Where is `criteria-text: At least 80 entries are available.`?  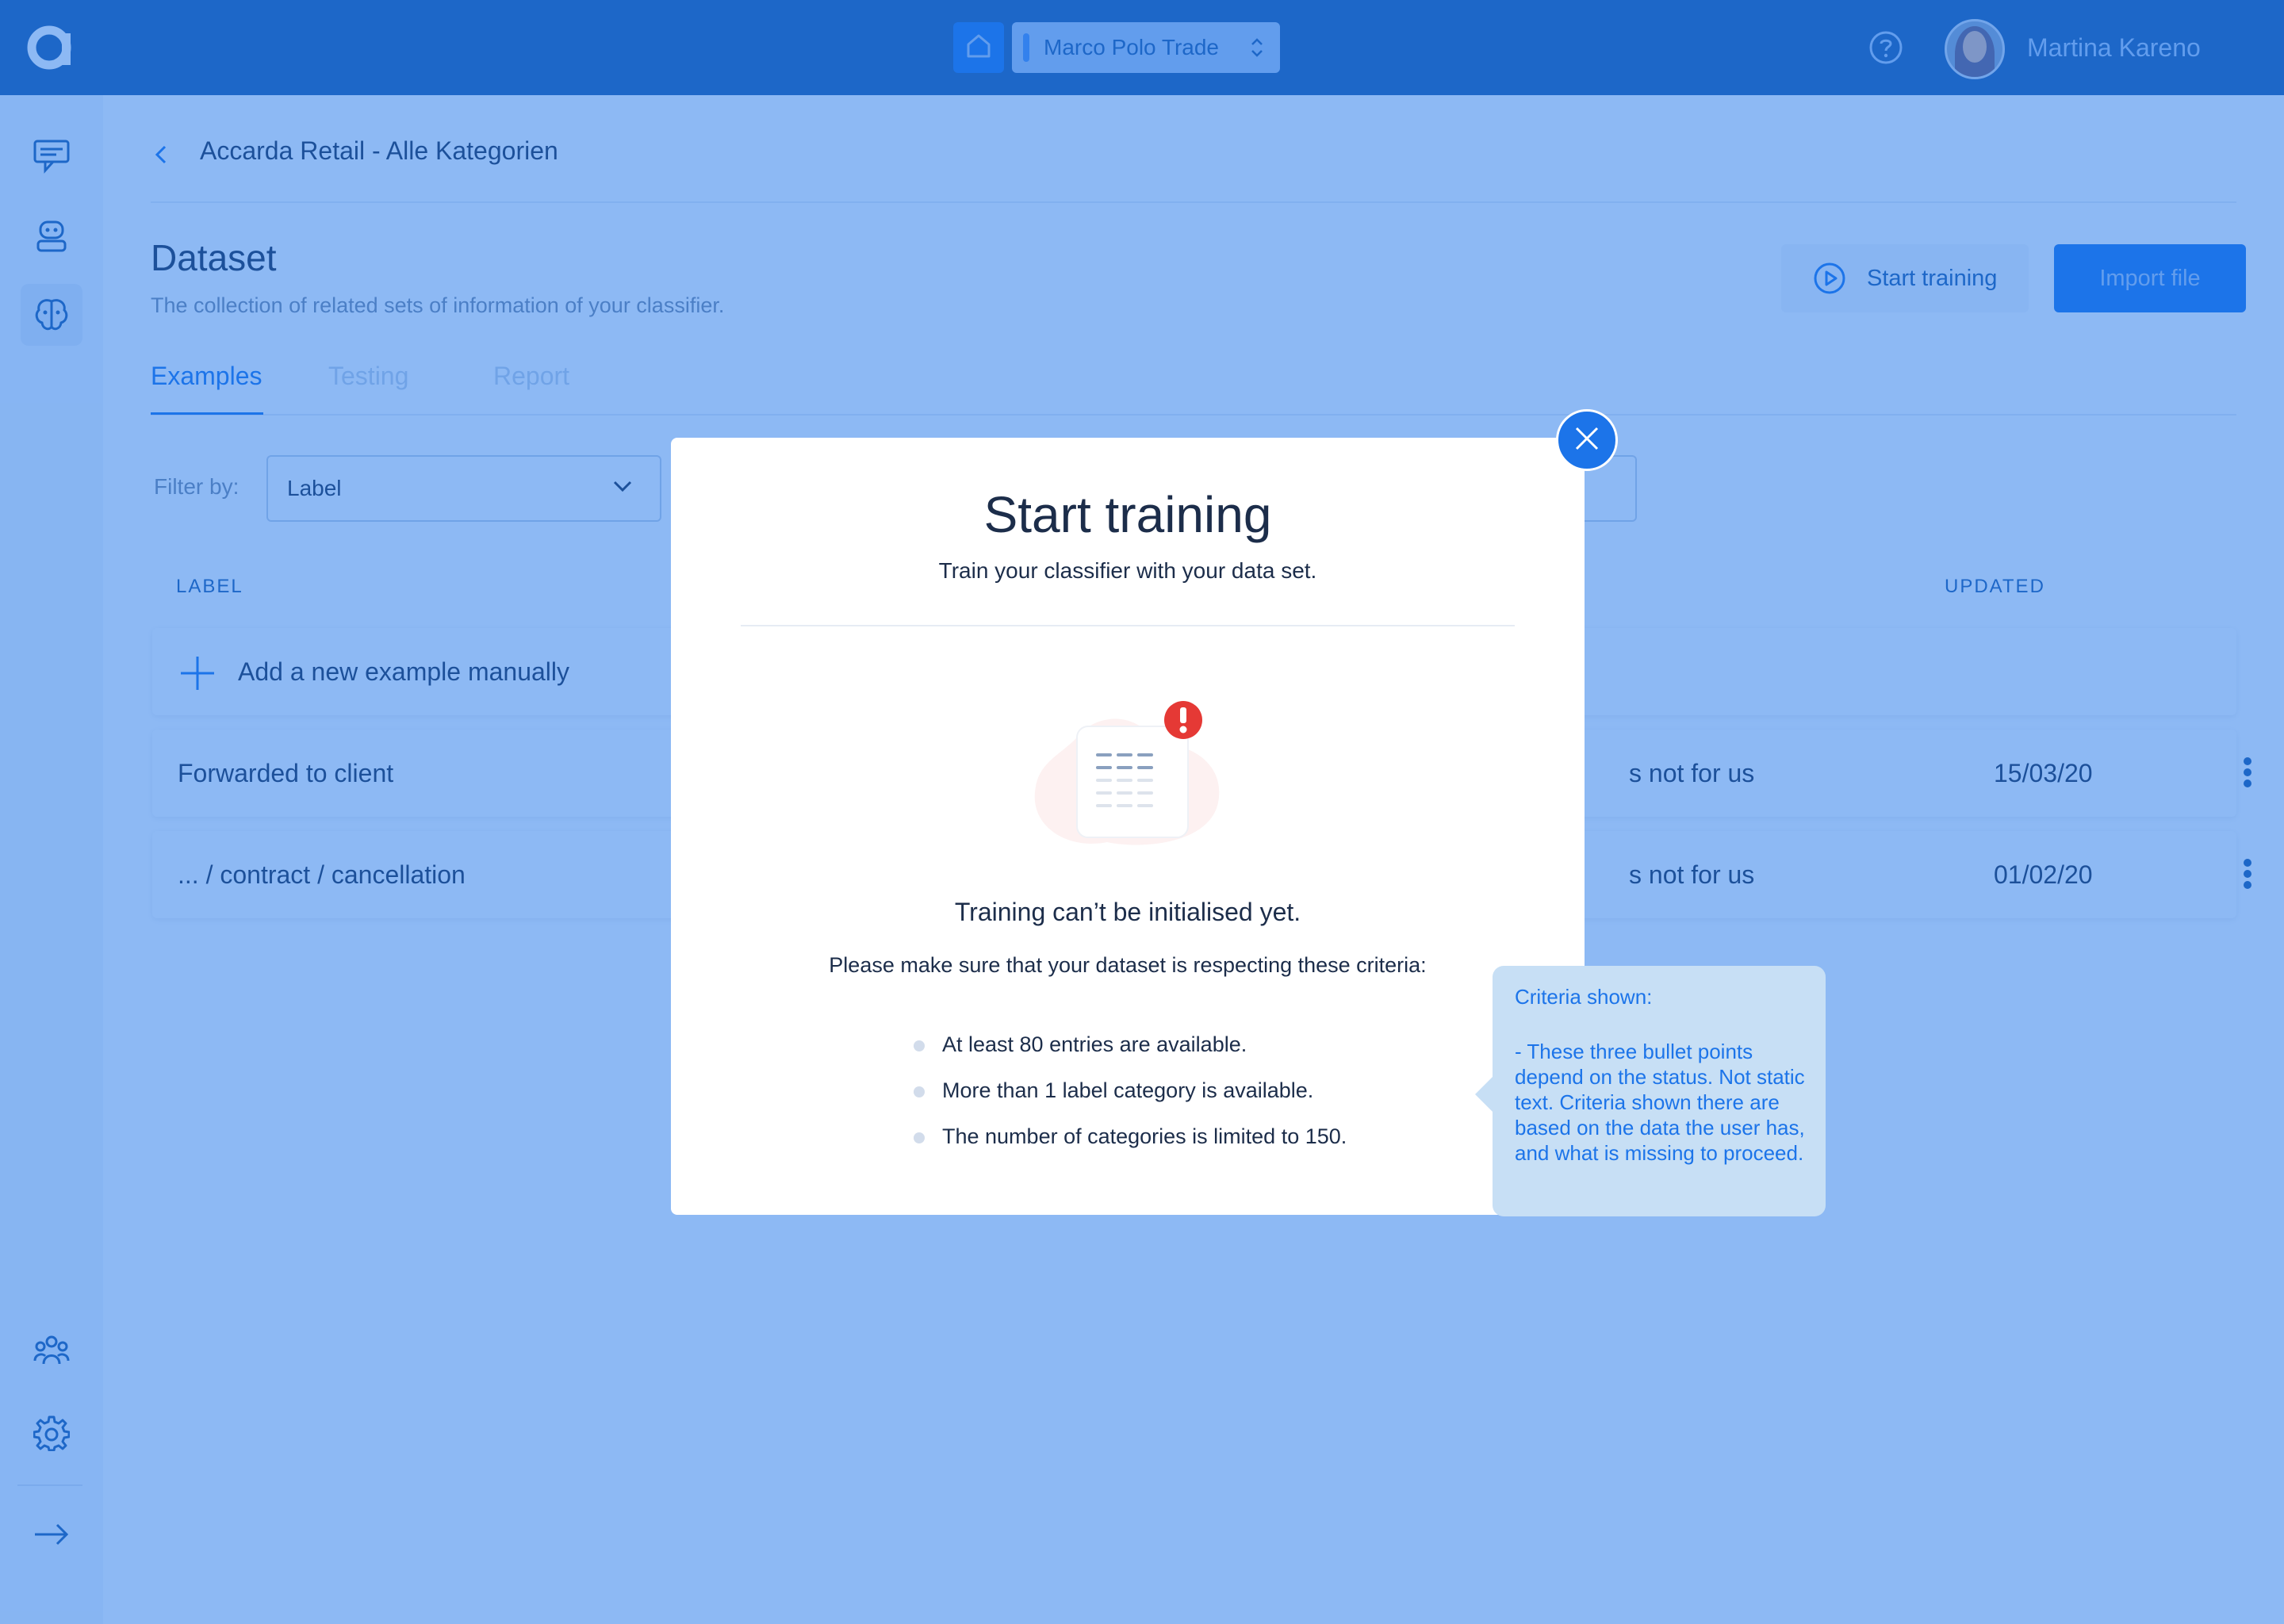
criteria-text: At least 80 entries are available. is located at coordinates (1094, 1044).